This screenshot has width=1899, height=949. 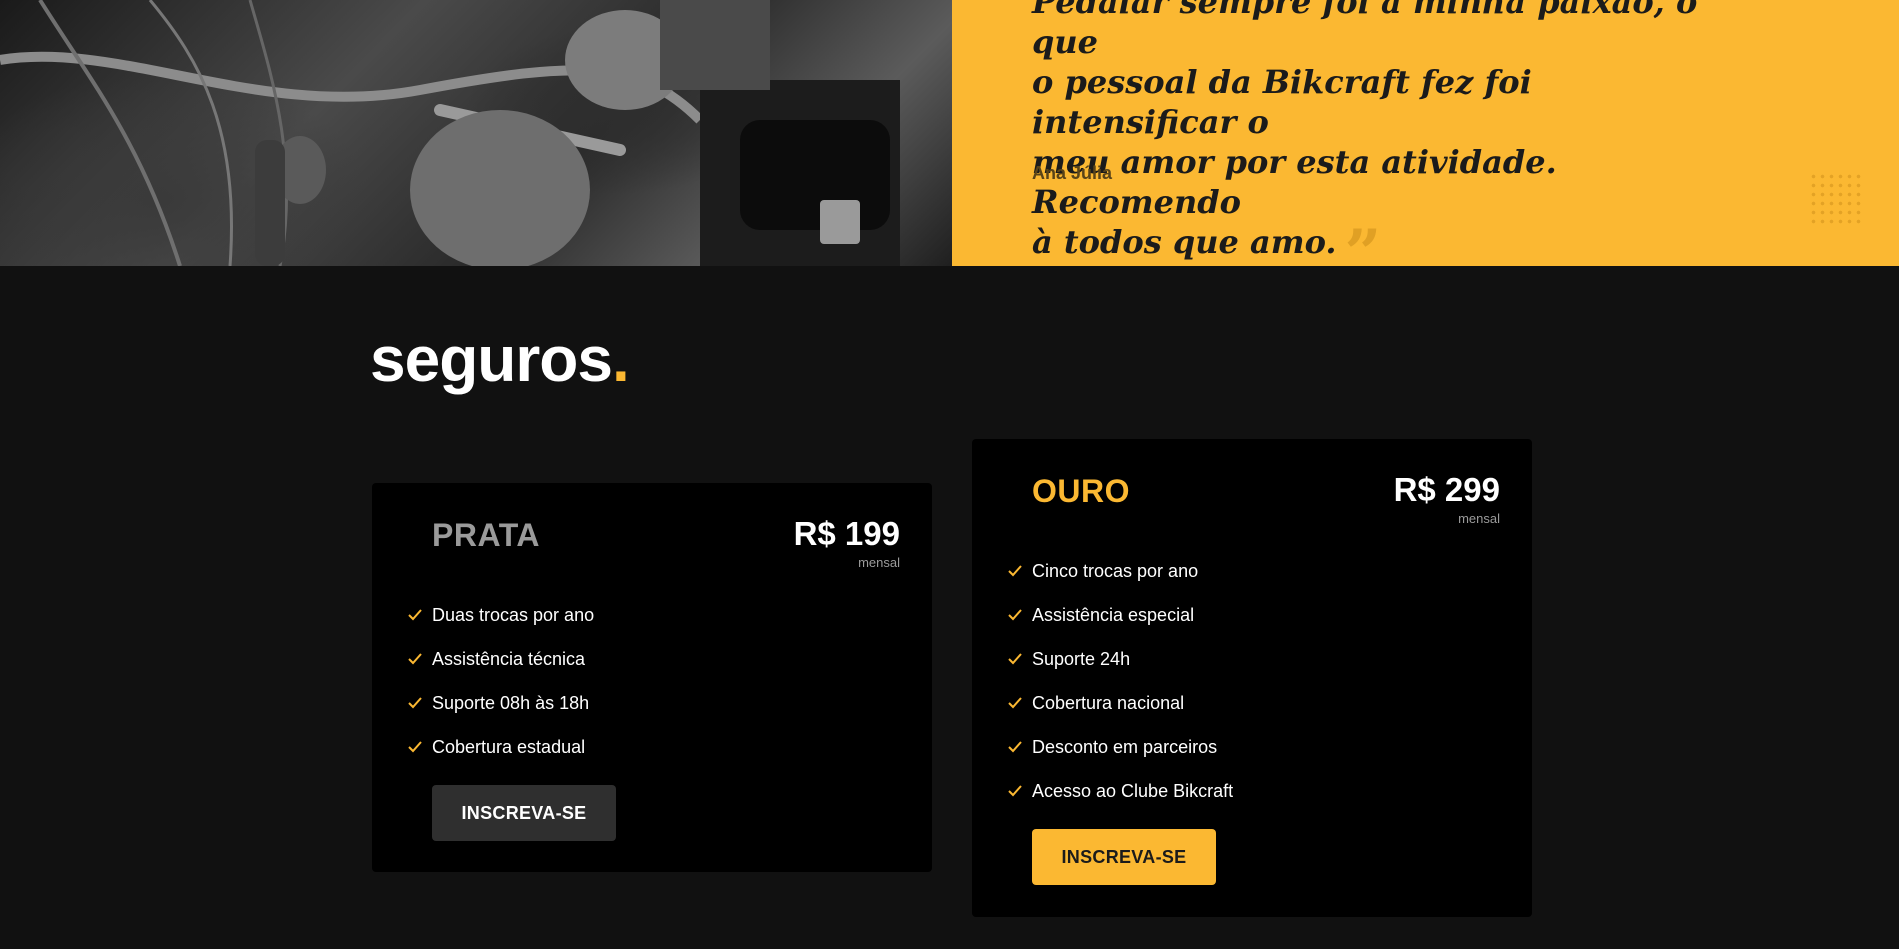 What do you see at coordinates (450, 133) in the screenshot?
I see `bike-handlebar-illustration` at bounding box center [450, 133].